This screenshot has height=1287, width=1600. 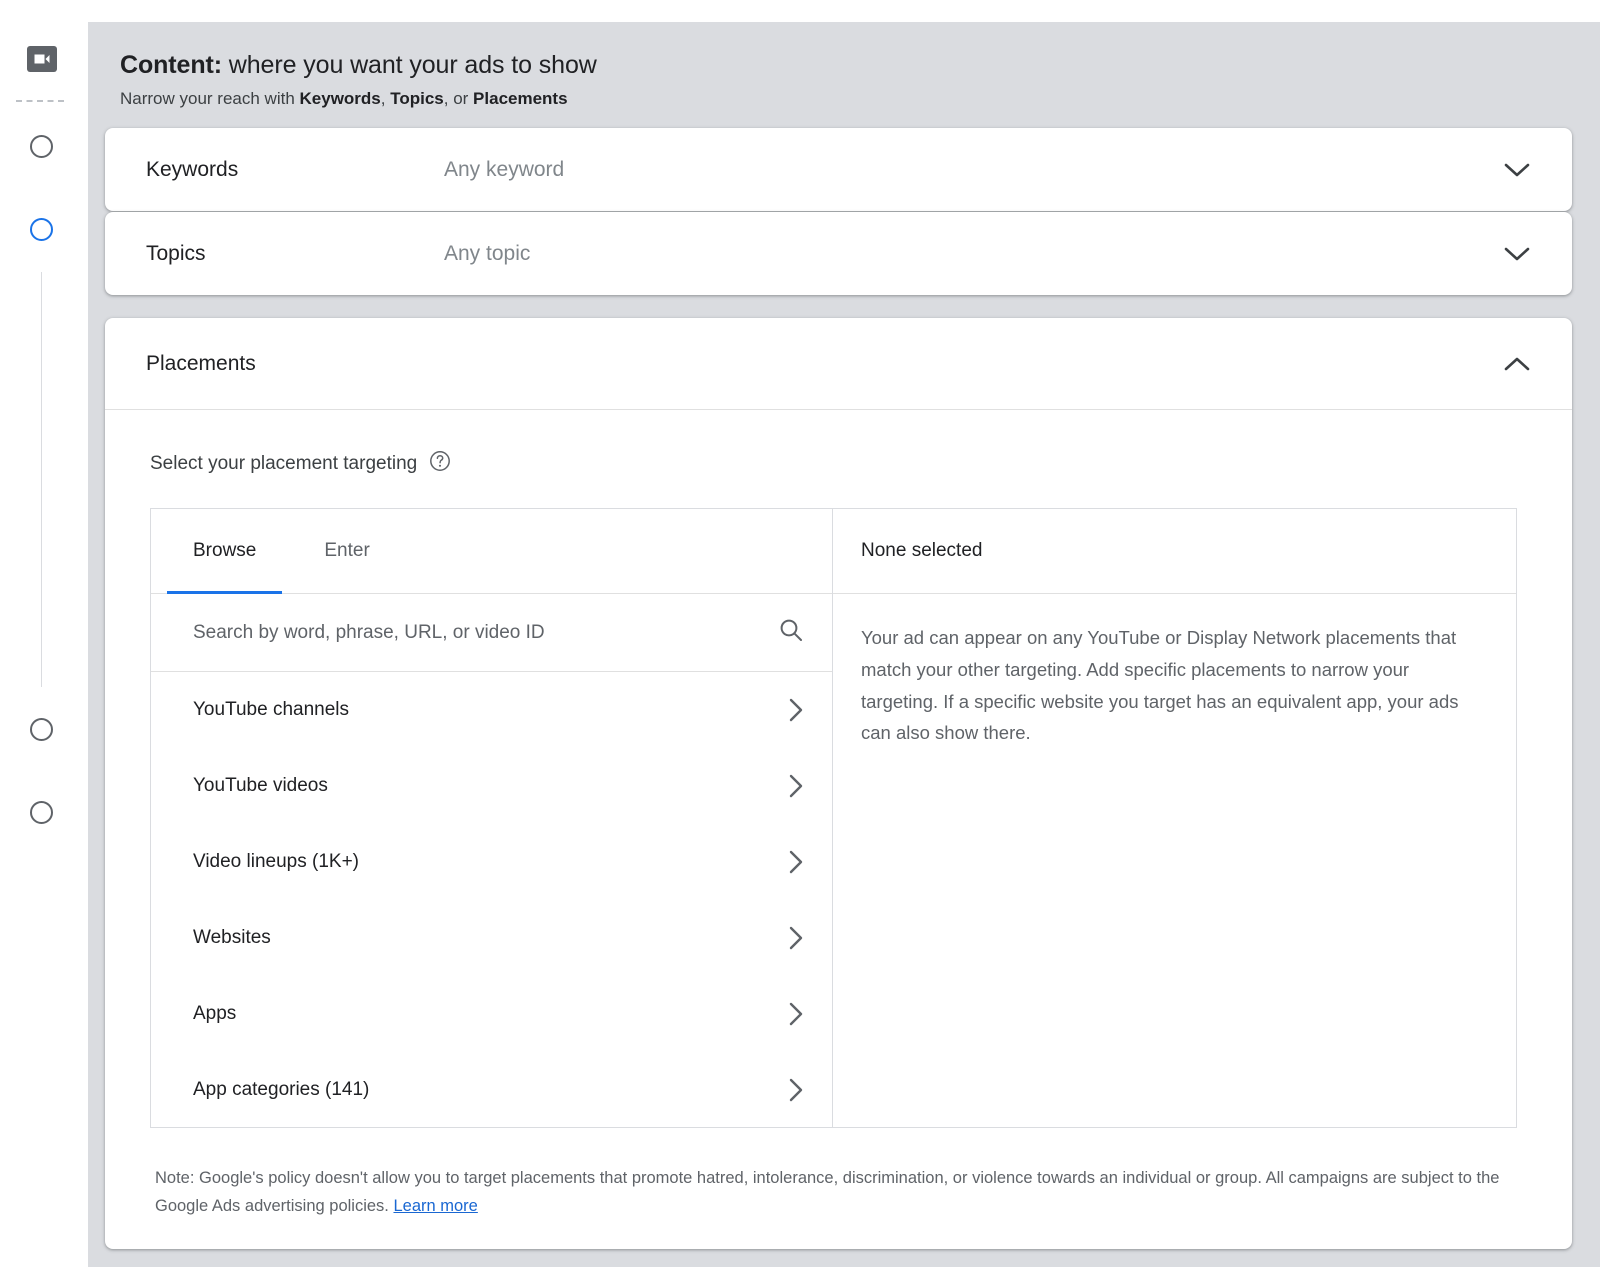 What do you see at coordinates (417, 99) in the screenshot?
I see `subtitle-topics: Topics` at bounding box center [417, 99].